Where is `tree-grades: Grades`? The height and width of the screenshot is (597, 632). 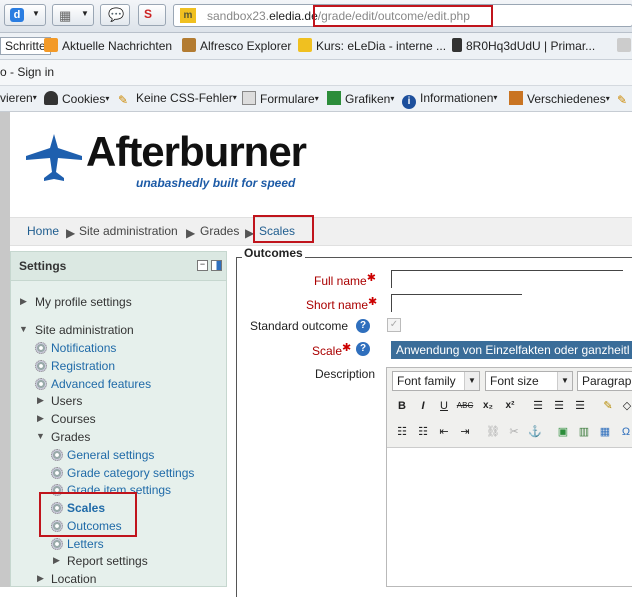 tree-grades: Grades is located at coordinates (70, 437).